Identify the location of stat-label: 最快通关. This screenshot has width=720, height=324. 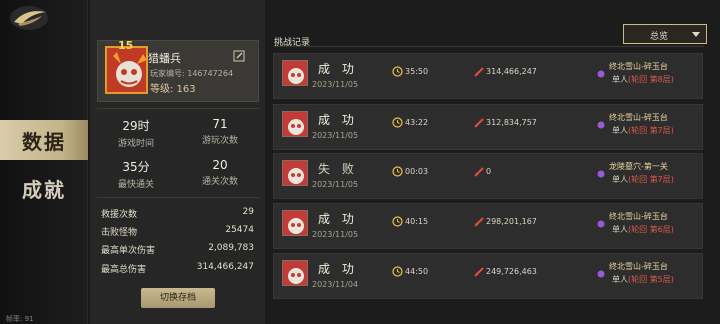
(135, 185).